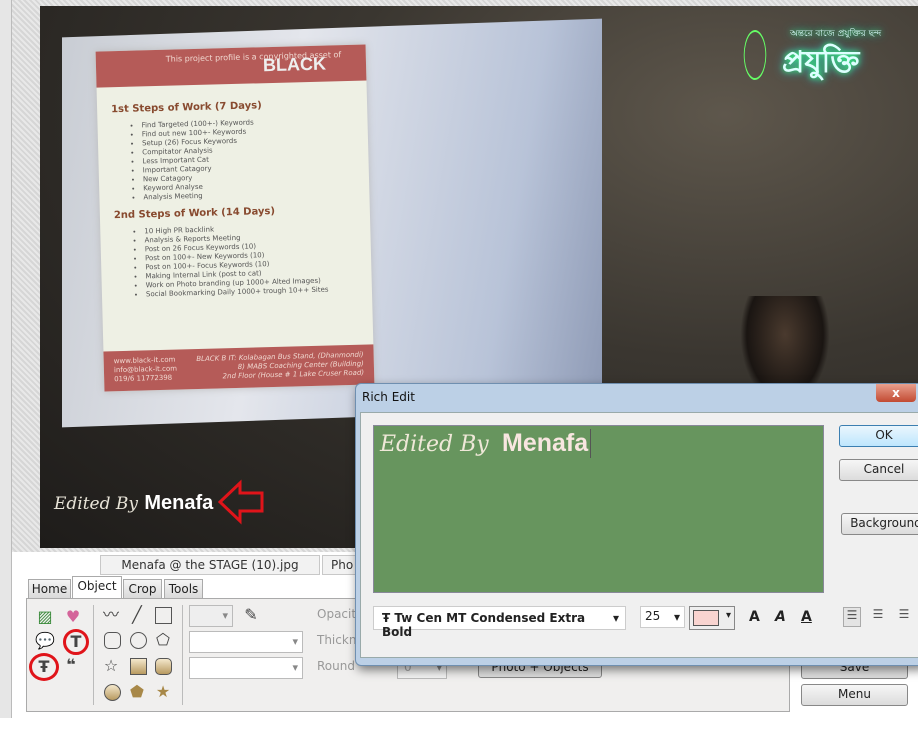 The image size is (918, 738). Describe the element at coordinates (143, 378) in the screenshot. I see `slide-line: 019/6 11772398` at that location.